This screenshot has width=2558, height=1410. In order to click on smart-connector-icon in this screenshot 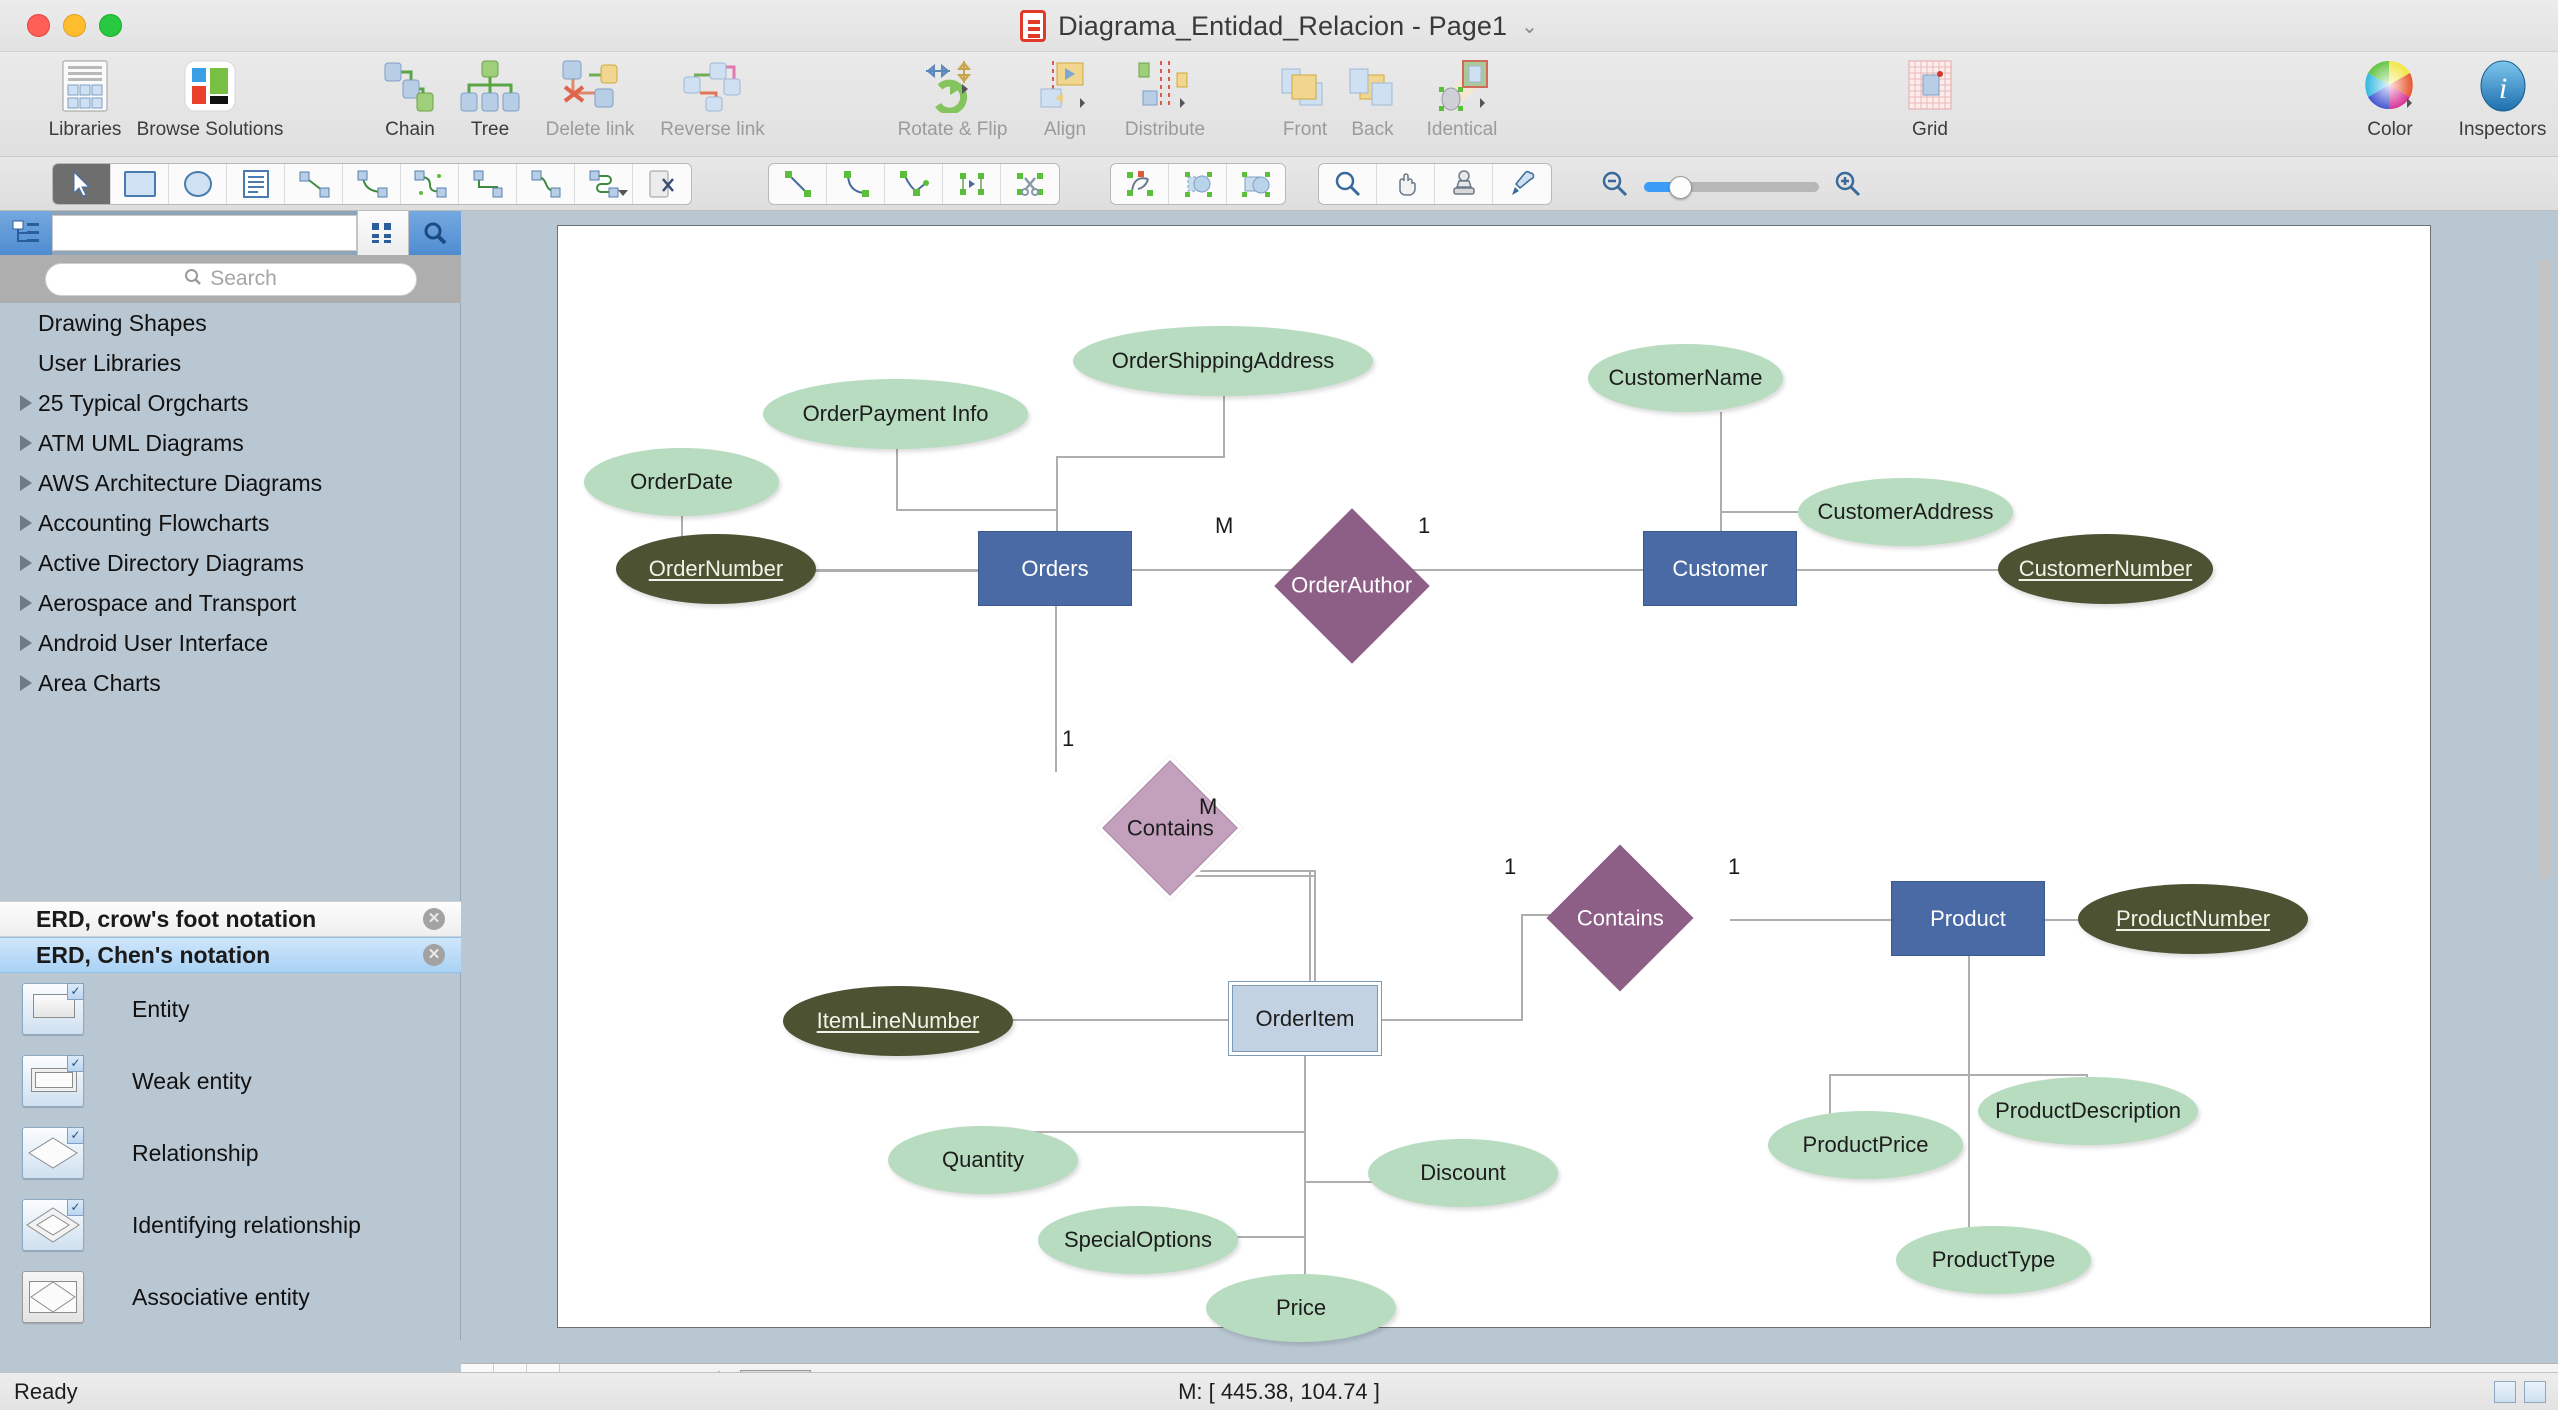, I will do `click(430, 184)`.